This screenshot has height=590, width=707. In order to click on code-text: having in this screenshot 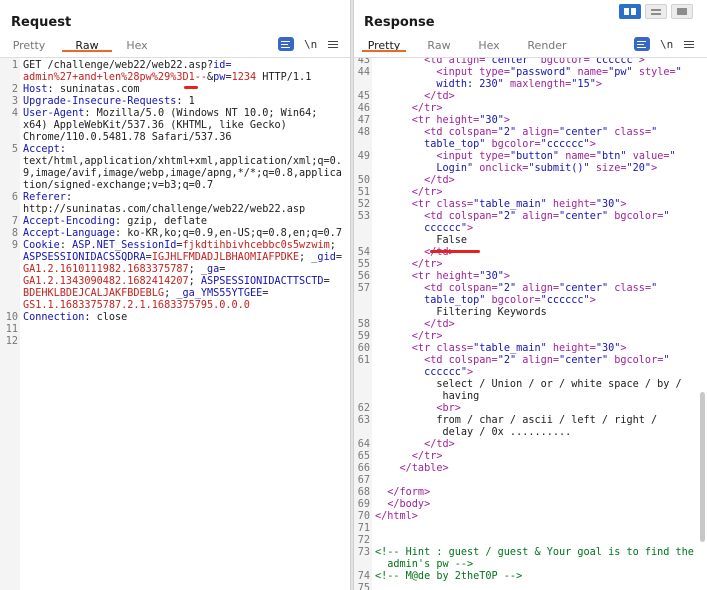, I will do `click(425, 397)`.